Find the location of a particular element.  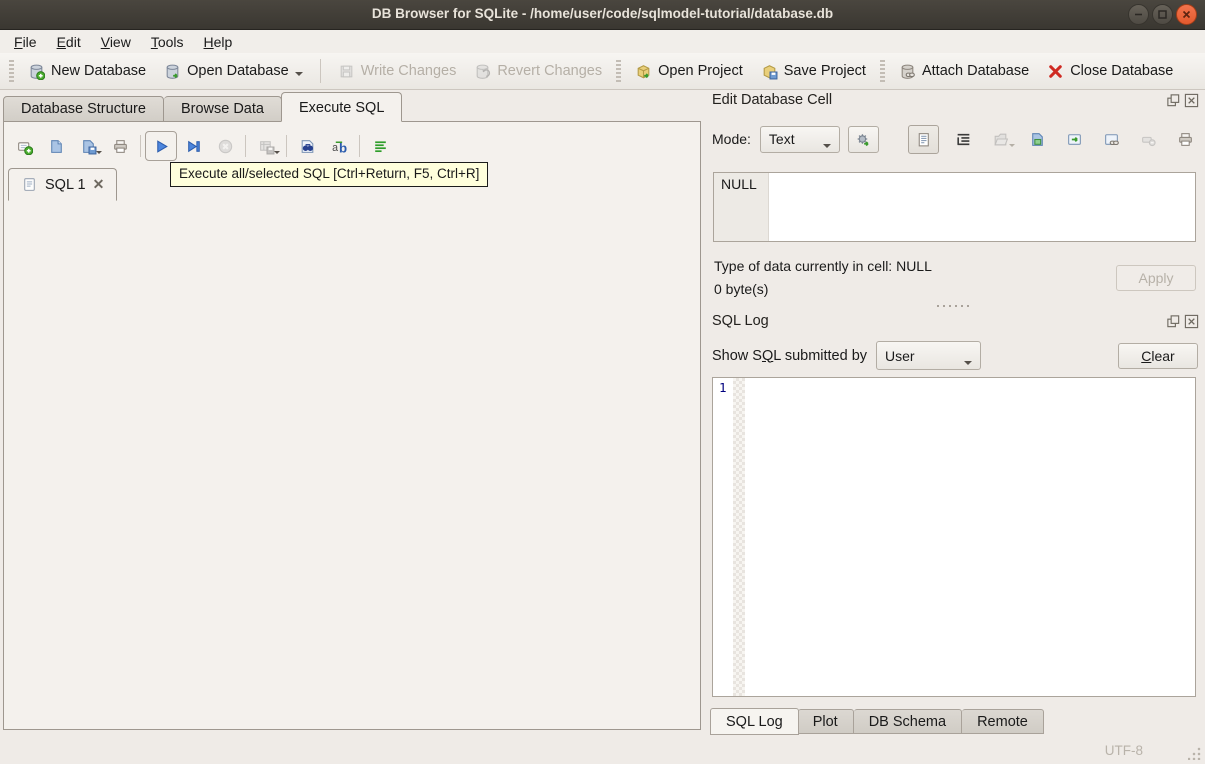

sql-editor-tab: SQL 1 ✕ is located at coordinates (63, 184).